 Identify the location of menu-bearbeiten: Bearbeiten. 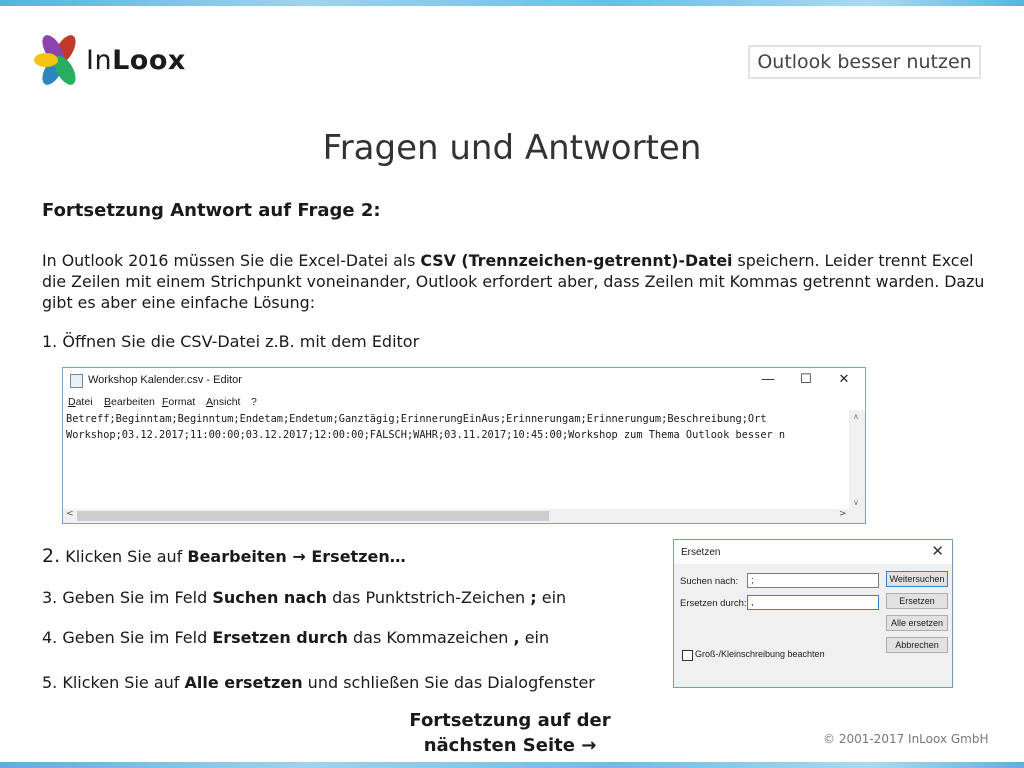
(129, 402).